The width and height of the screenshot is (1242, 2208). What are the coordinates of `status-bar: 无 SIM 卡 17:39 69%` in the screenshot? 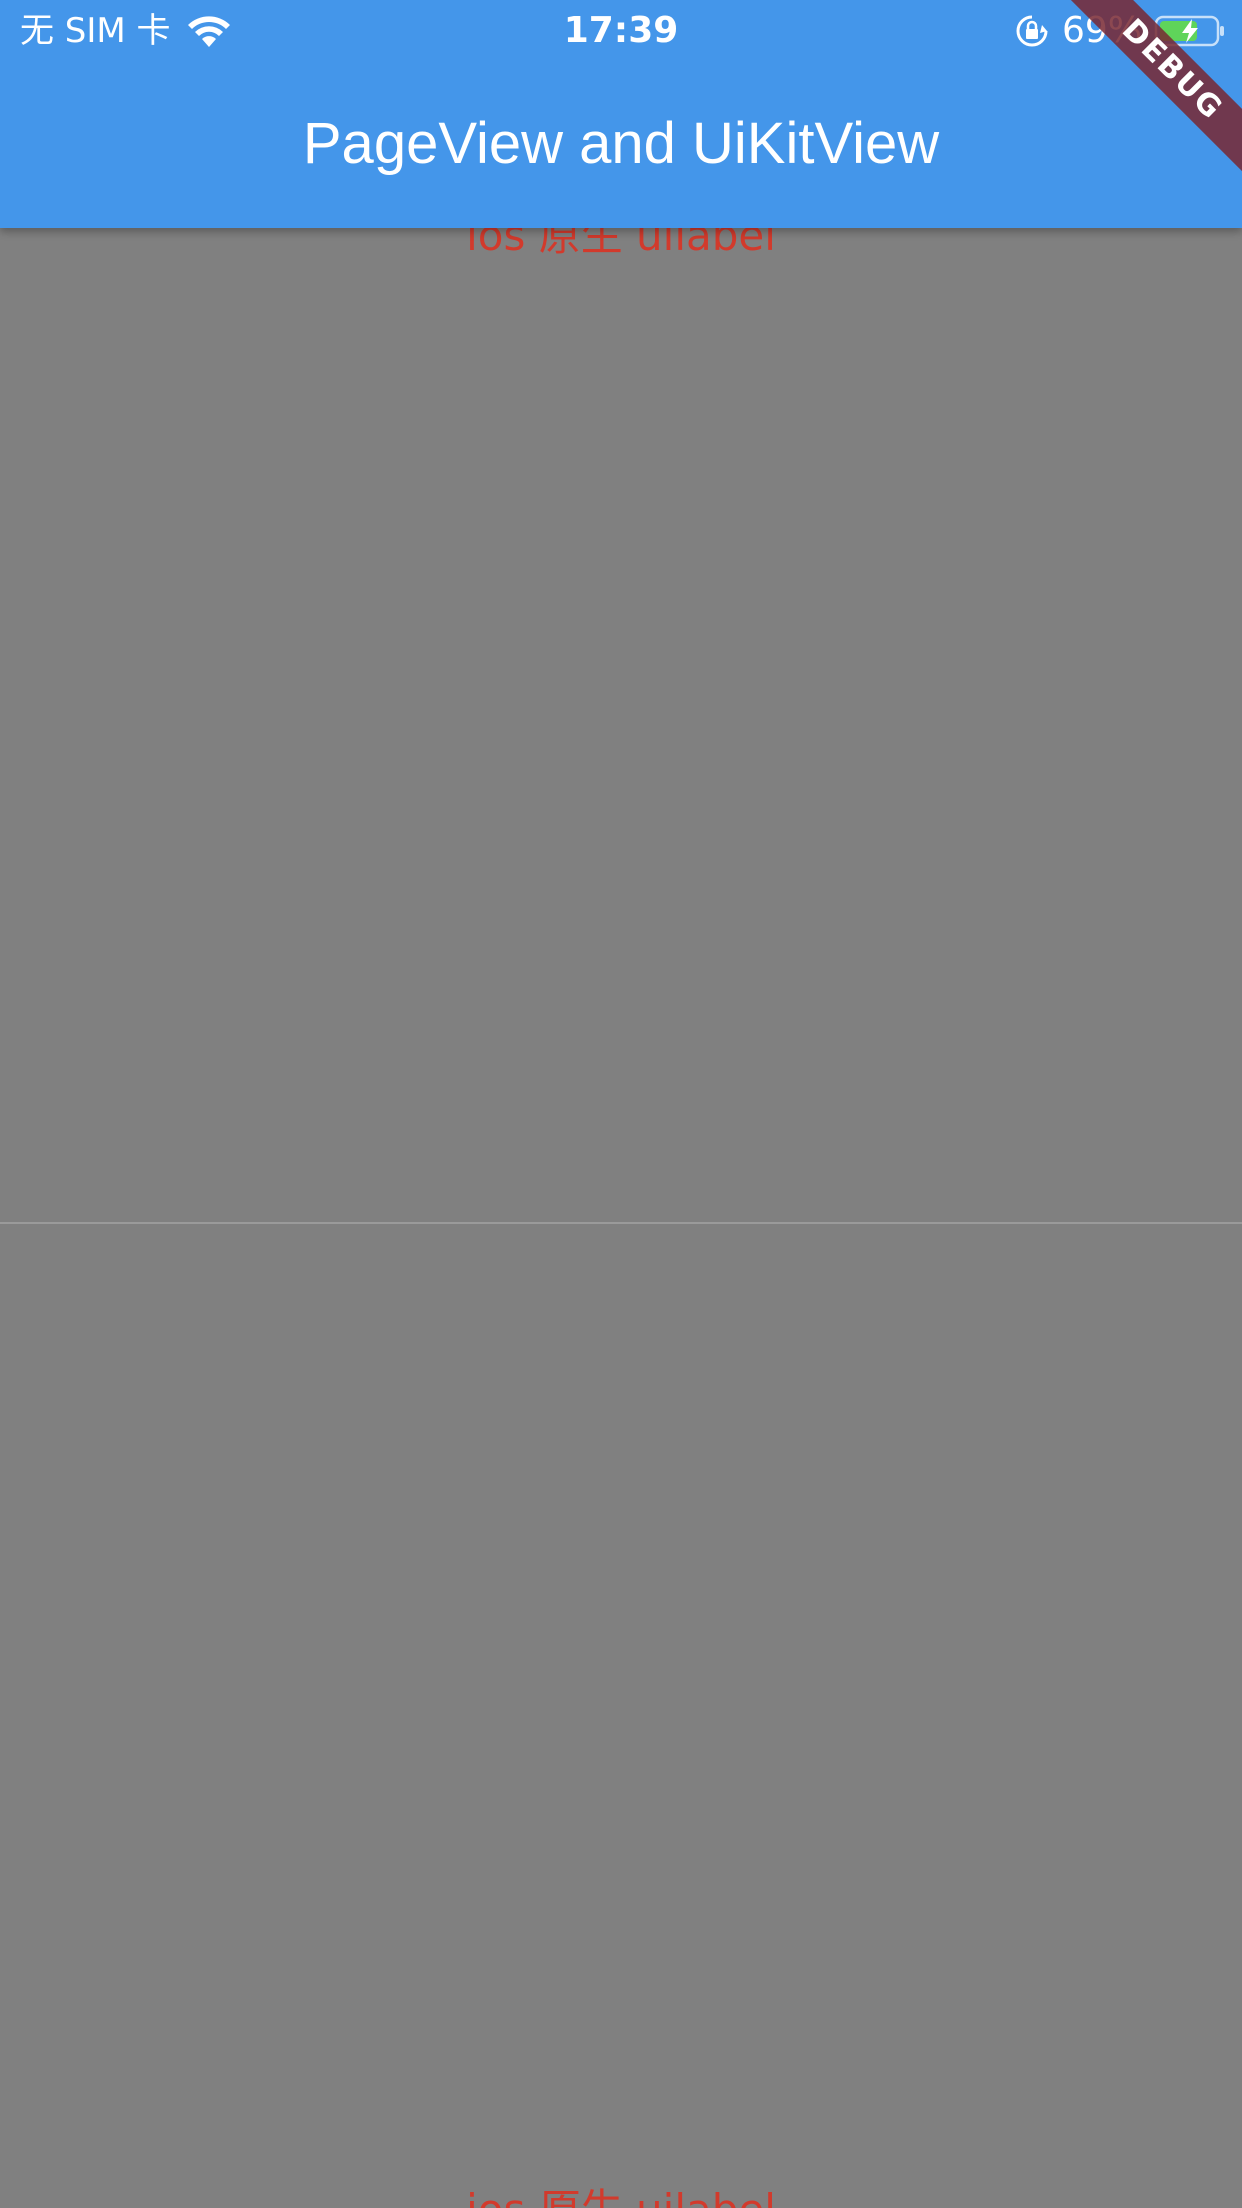 It's located at (621, 31).